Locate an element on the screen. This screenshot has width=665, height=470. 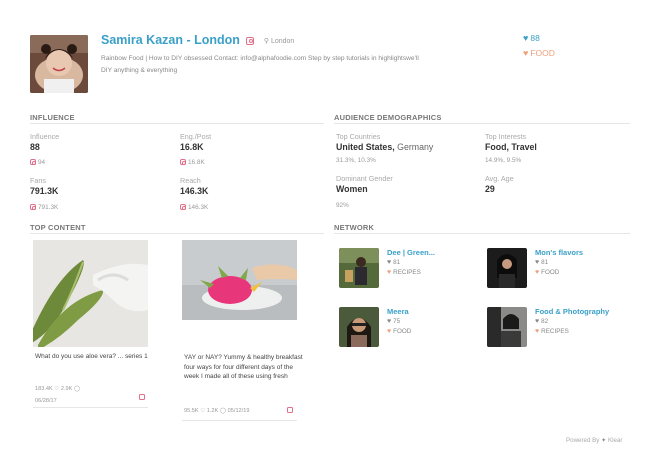
profile-avatar is located at coordinates (59, 64).